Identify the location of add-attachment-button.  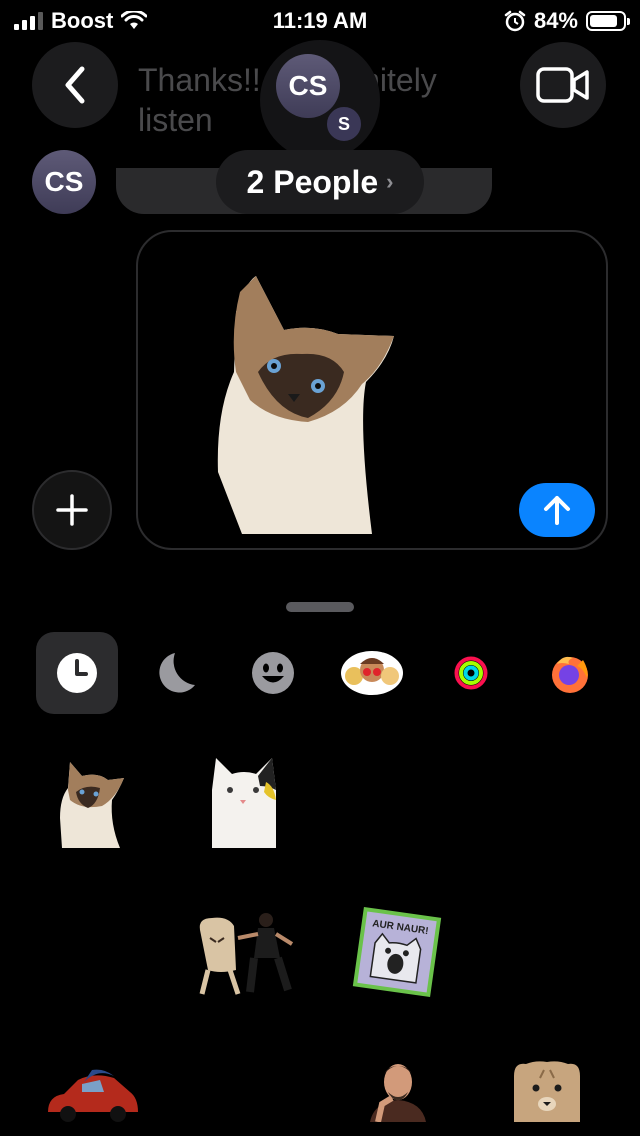
(72, 510).